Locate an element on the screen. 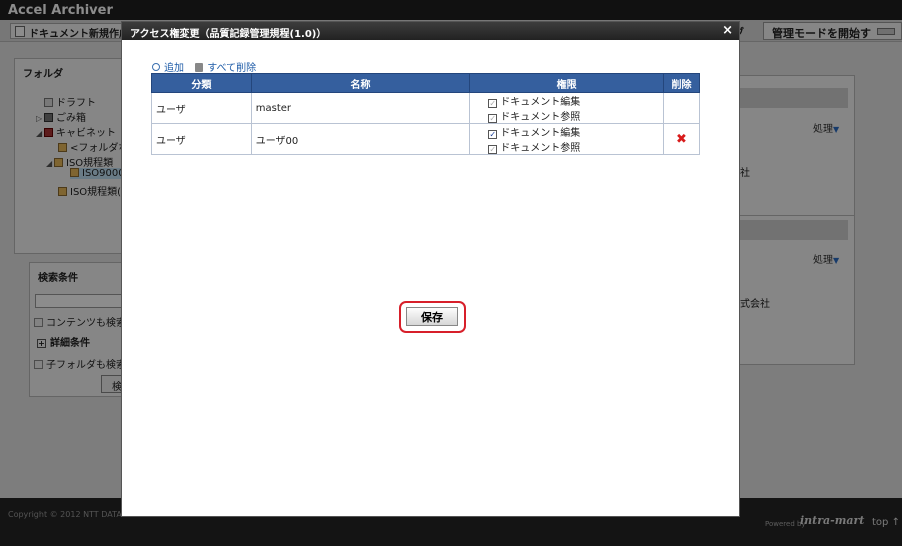 The width and height of the screenshot is (902, 546). dialog-title: アクセス権変更（品質記録管理規程(1.0)） is located at coordinates (228, 34).